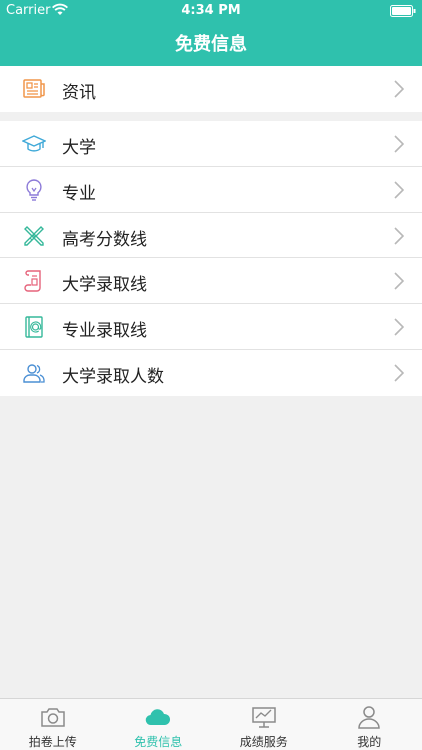 The image size is (422, 750). What do you see at coordinates (403, 11) in the screenshot?
I see `battery-icon` at bounding box center [403, 11].